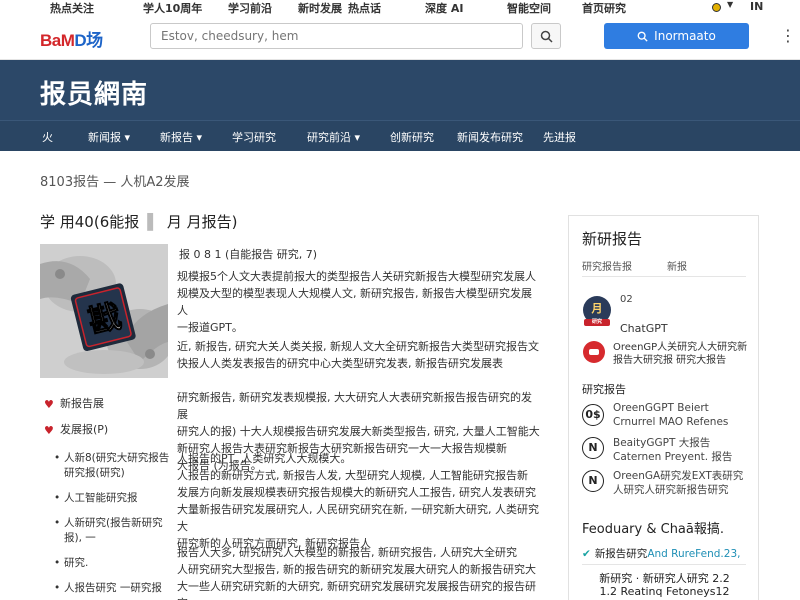 The width and height of the screenshot is (800, 600). I want to click on text-line: 大量新报告研究发展研究人, 人民研究研究在新, 一研究新大研究, 人类研究大, so click(358, 518).